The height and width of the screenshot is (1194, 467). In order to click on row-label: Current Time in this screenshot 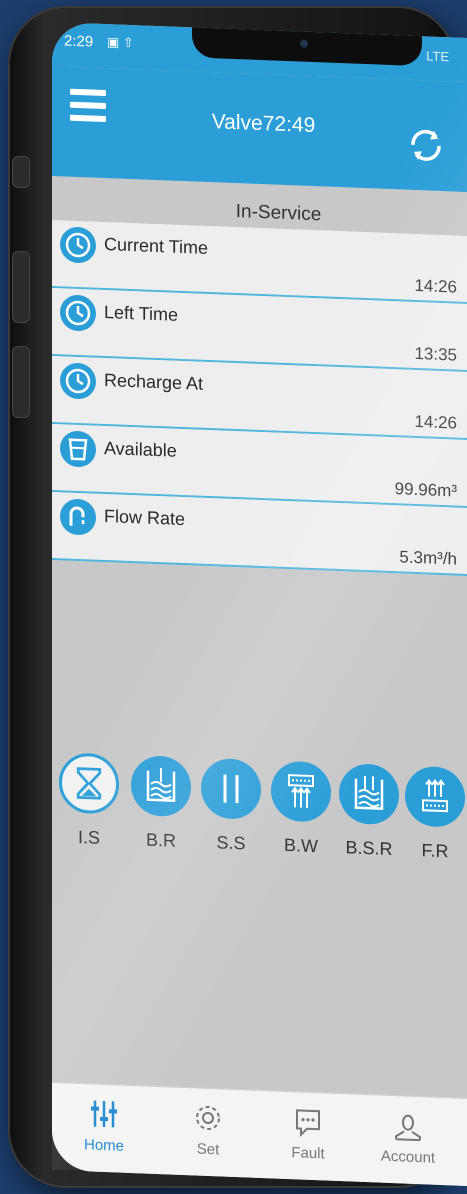, I will do `click(156, 245)`.